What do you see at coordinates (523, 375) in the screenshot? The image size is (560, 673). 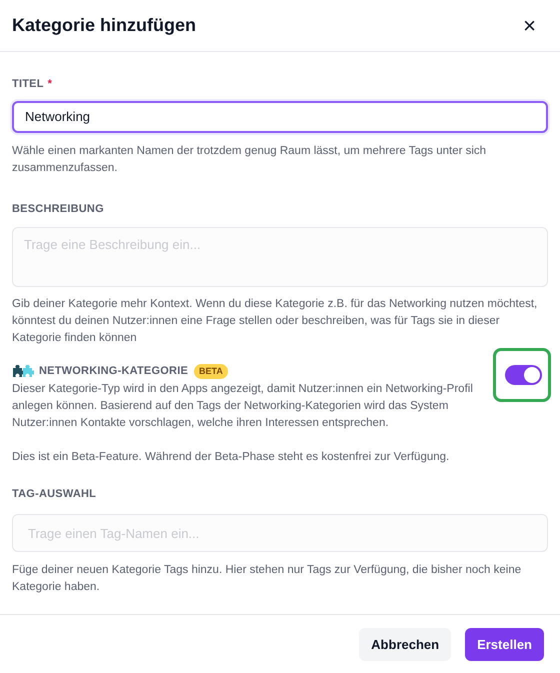 I see `networking-toggle` at bounding box center [523, 375].